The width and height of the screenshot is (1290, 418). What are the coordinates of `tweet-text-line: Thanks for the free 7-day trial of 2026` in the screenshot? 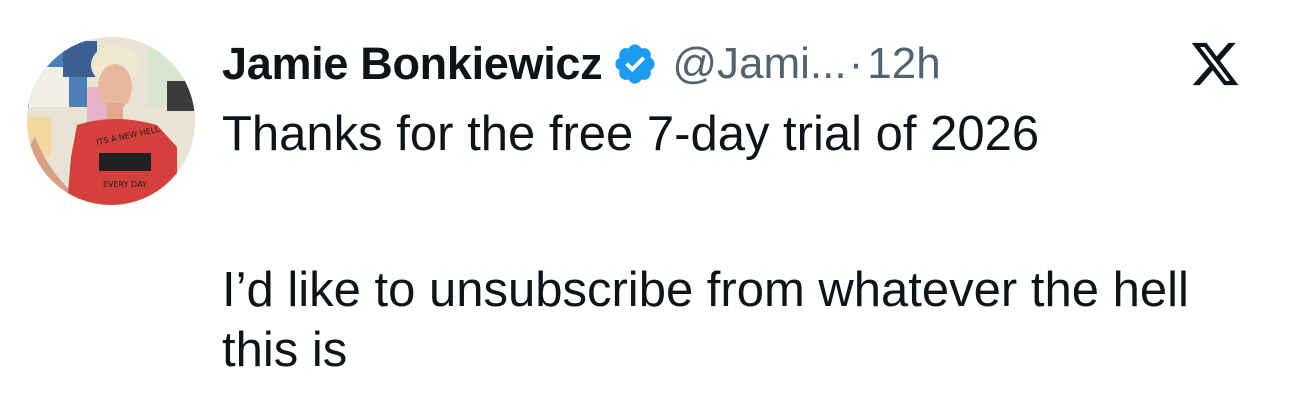 It's located at (631, 134).